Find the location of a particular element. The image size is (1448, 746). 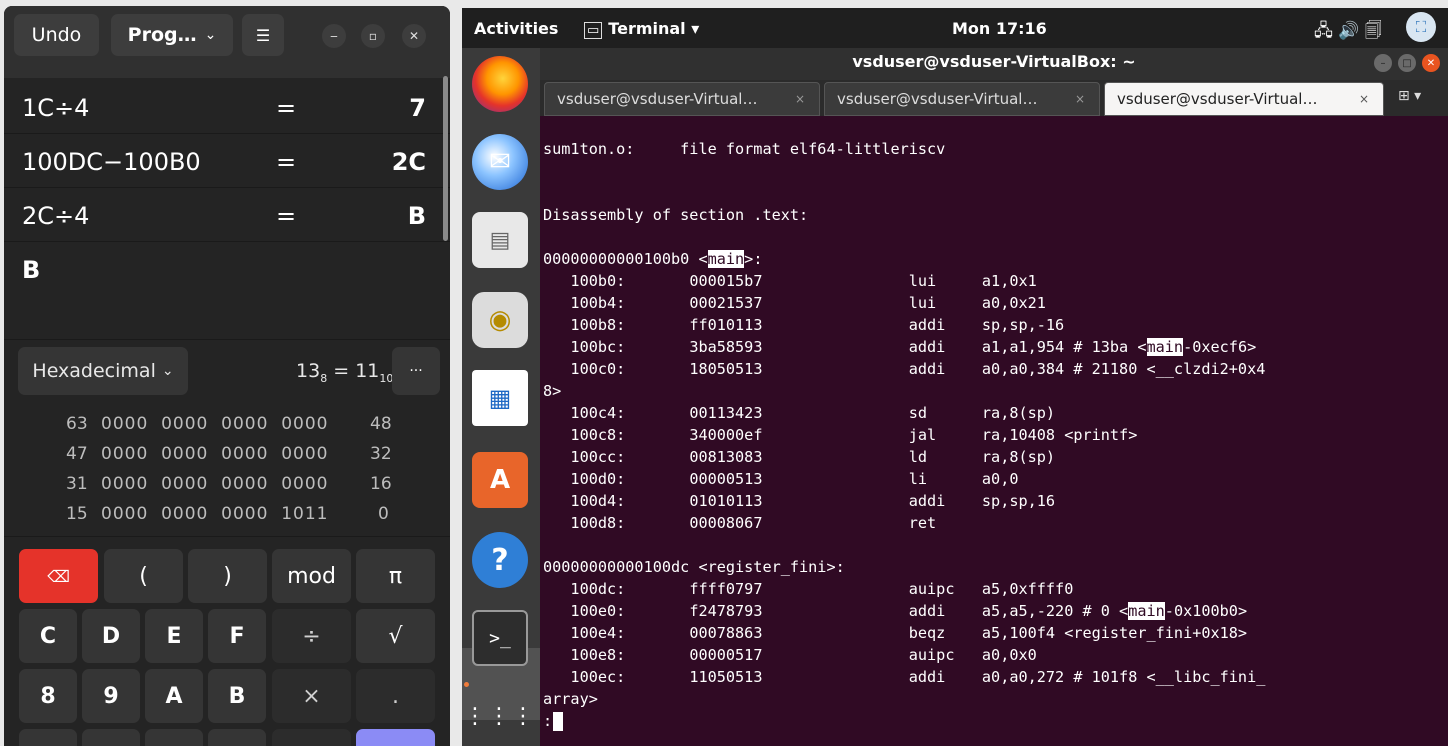

firefox-icon is located at coordinates (500, 84).